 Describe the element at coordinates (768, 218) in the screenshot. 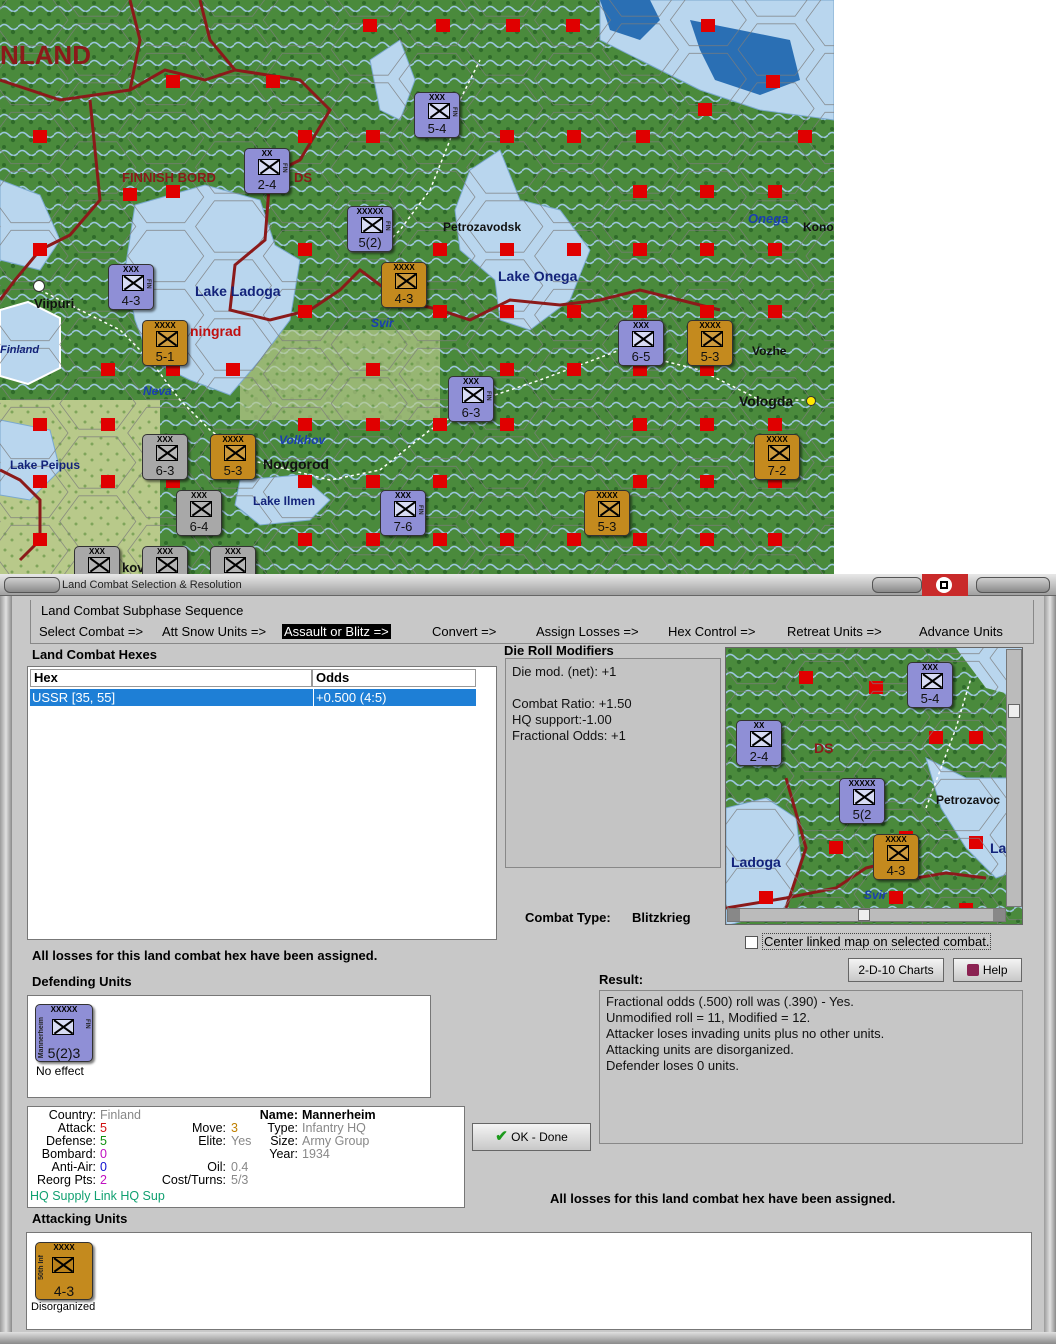

I see `map-label-onega: Onega` at that location.